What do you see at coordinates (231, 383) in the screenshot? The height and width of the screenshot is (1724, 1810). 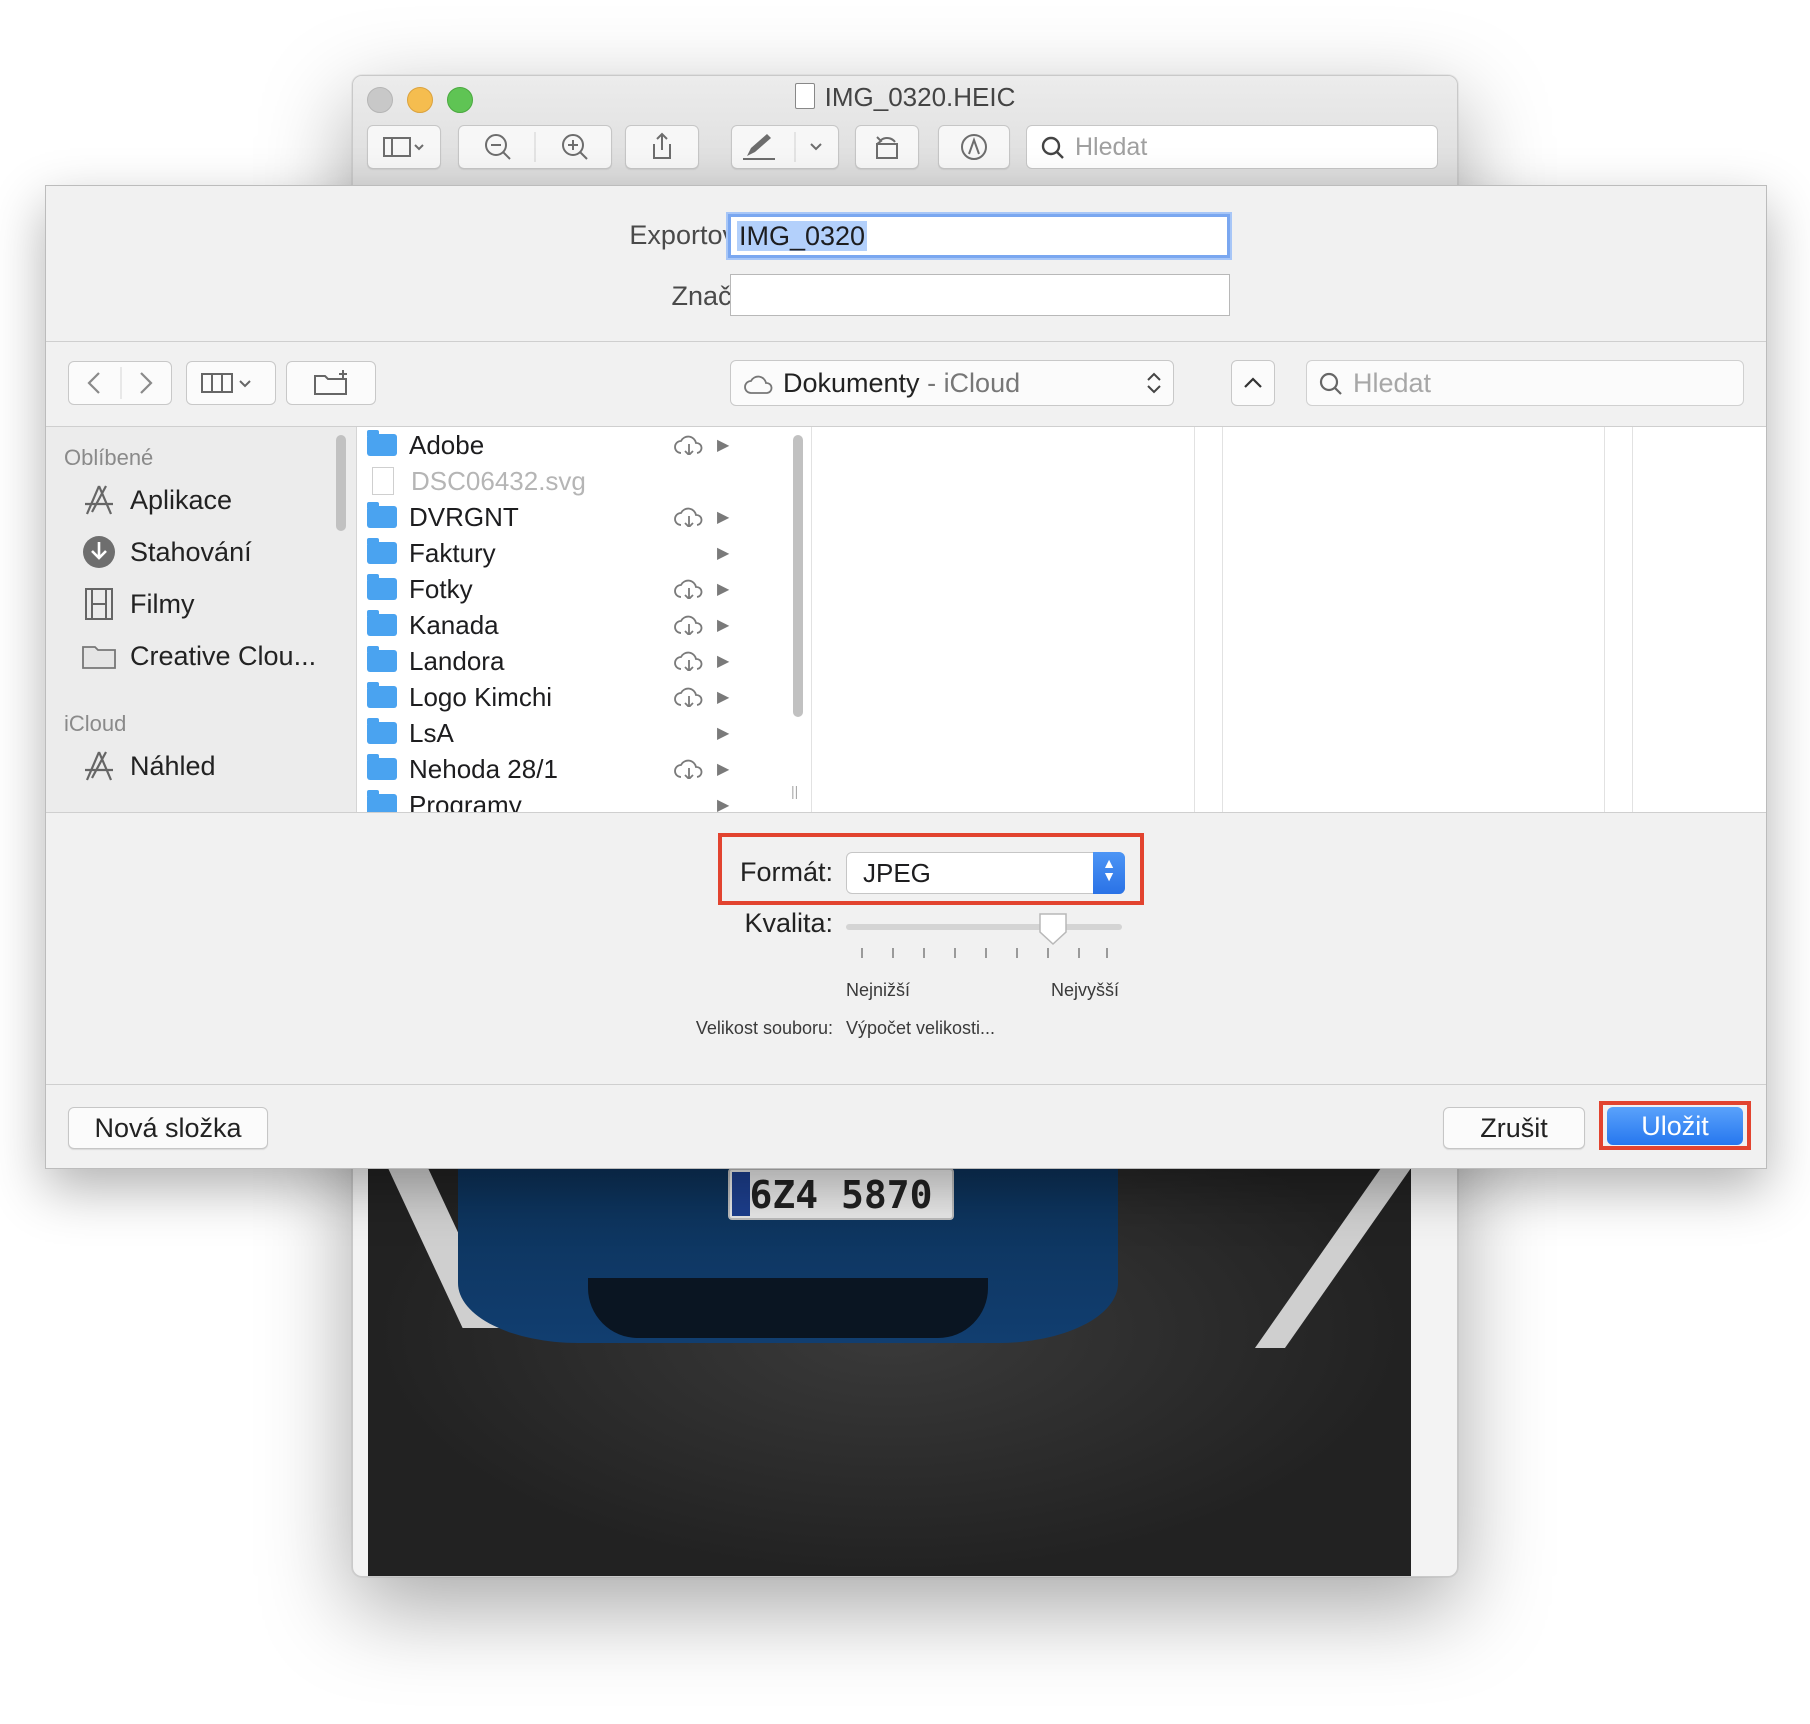 I see `view-mode-button` at bounding box center [231, 383].